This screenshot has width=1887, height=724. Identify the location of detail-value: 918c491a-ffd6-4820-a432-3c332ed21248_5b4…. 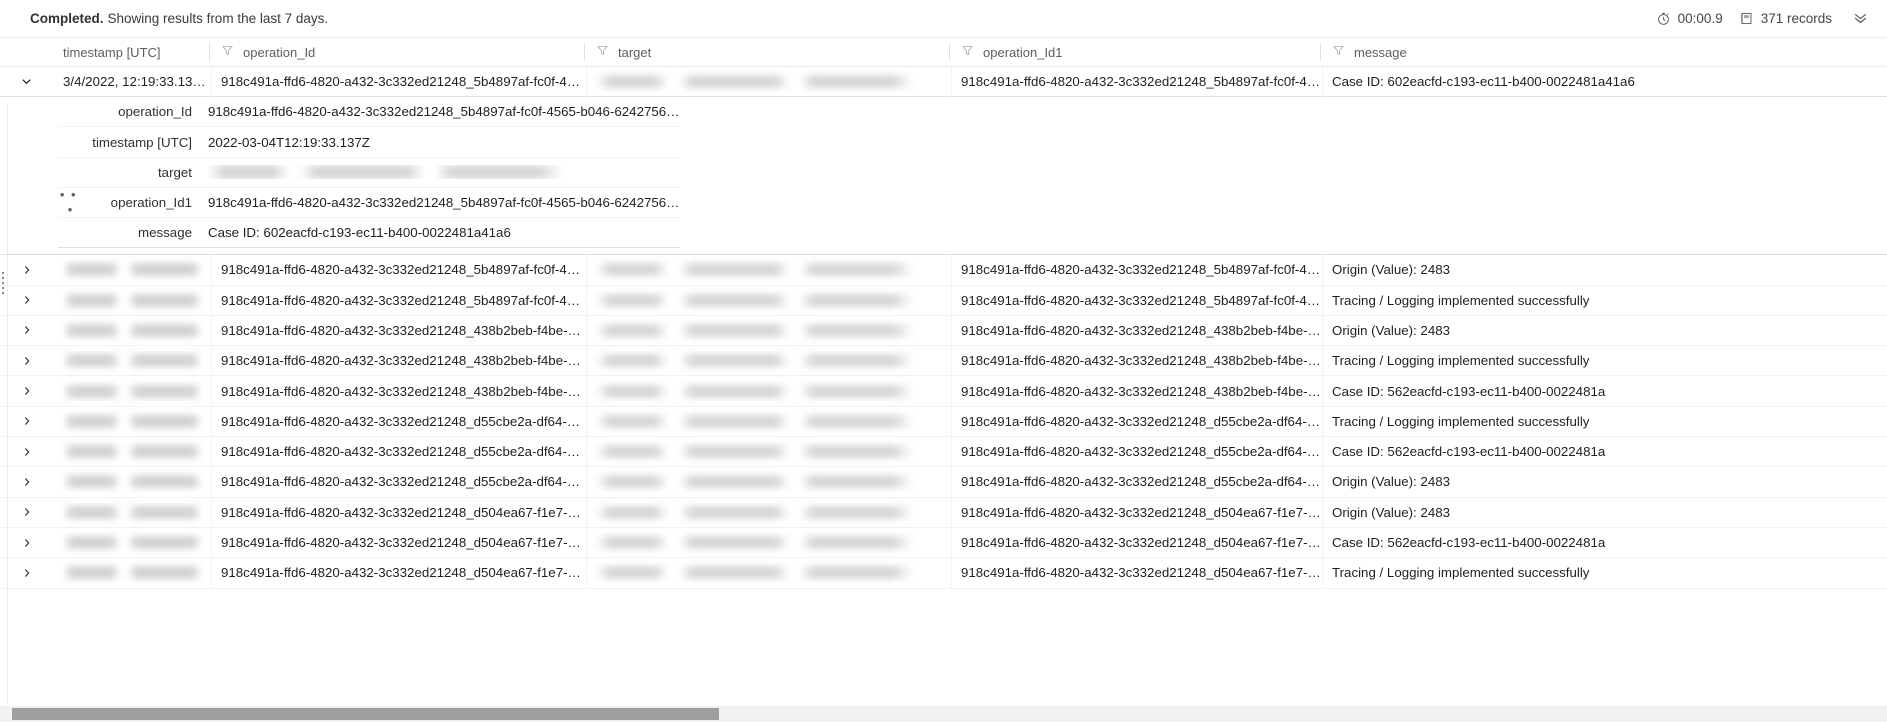
(444, 202).